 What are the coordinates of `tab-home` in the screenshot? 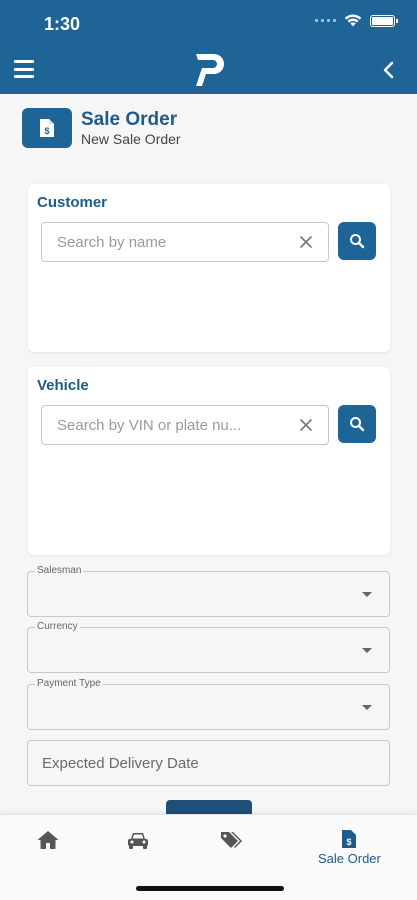 It's located at (48, 849).